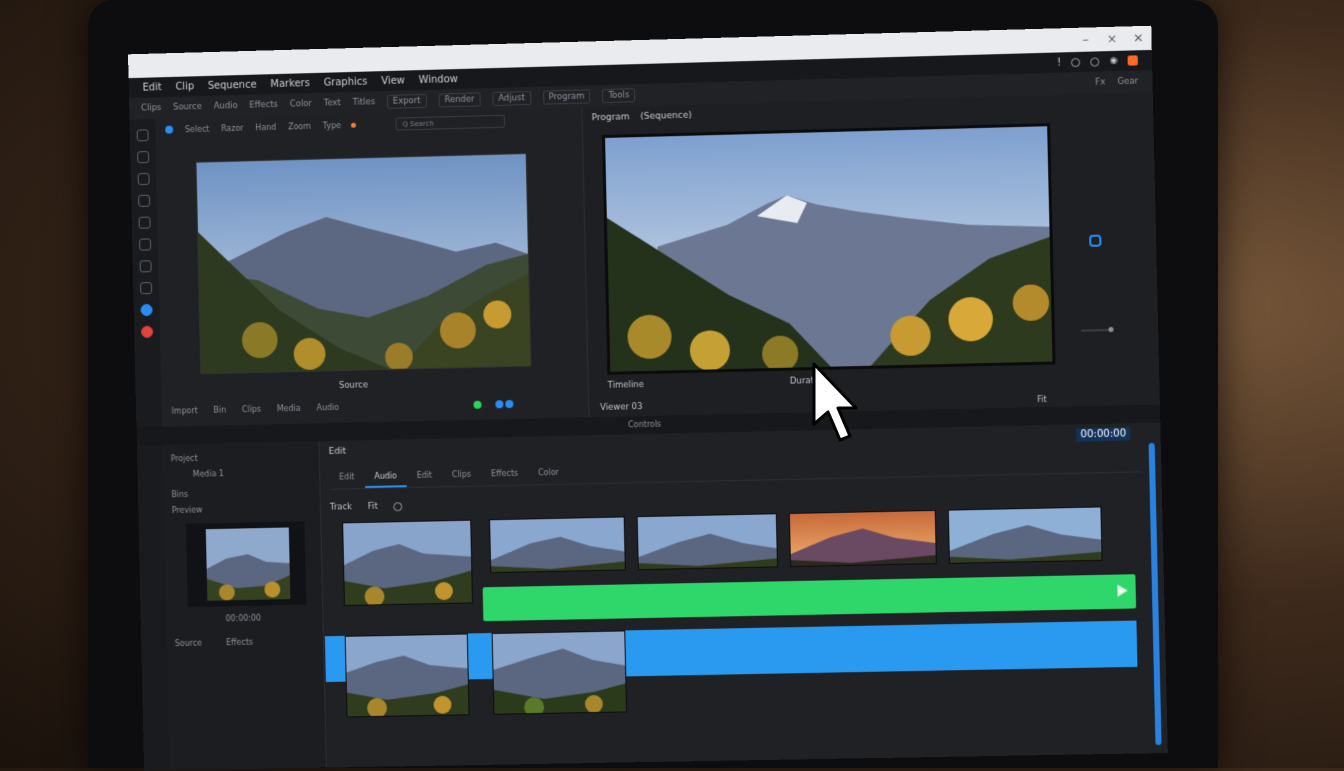 This screenshot has height=771, width=1344. What do you see at coordinates (450, 122) in the screenshot?
I see `source-search-input: Q Search` at bounding box center [450, 122].